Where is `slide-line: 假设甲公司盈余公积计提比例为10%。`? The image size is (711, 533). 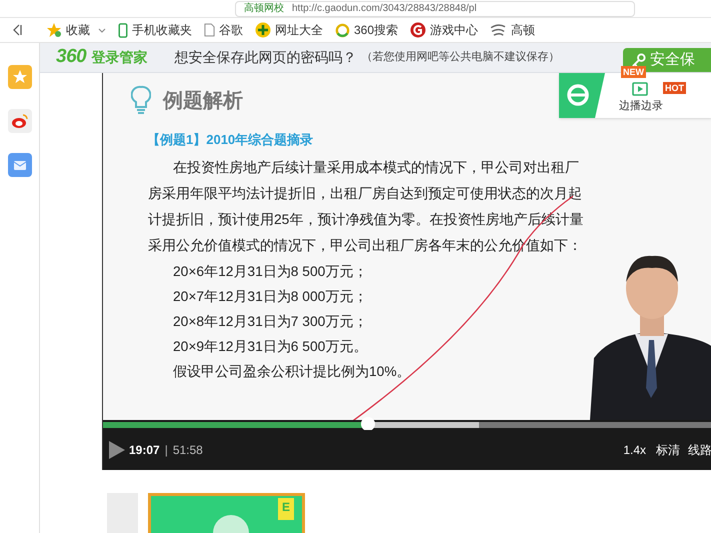 slide-line: 假设甲公司盈余公积计提比例为10%。 is located at coordinates (292, 371).